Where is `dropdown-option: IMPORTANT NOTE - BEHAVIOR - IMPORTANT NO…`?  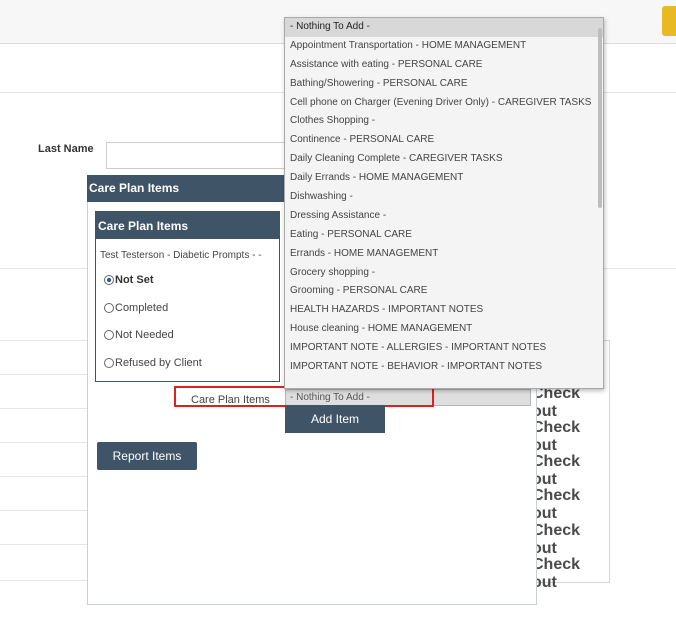
dropdown-option: IMPORTANT NOTE - BEHAVIOR - IMPORTANT NO… is located at coordinates (444, 367).